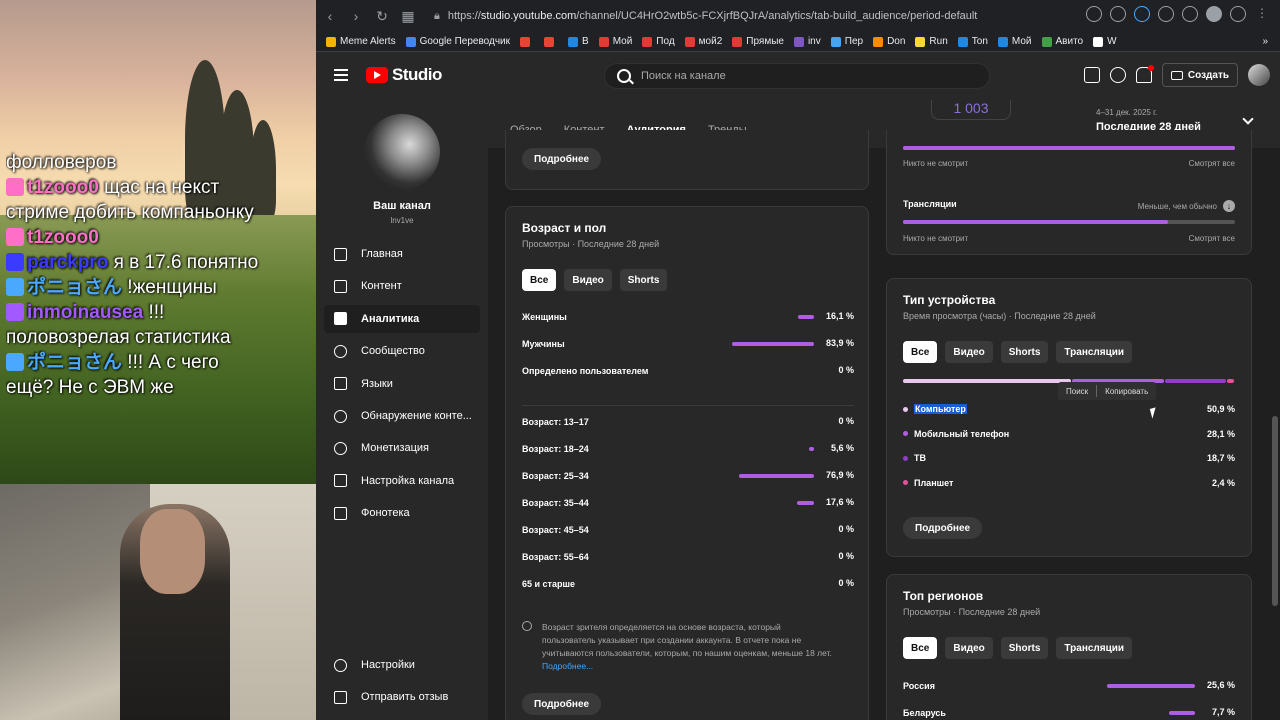 This screenshot has height=720, width=1280. What do you see at coordinates (402, 351) in the screenshot?
I see `sidebar-item: Сообщество` at bounding box center [402, 351].